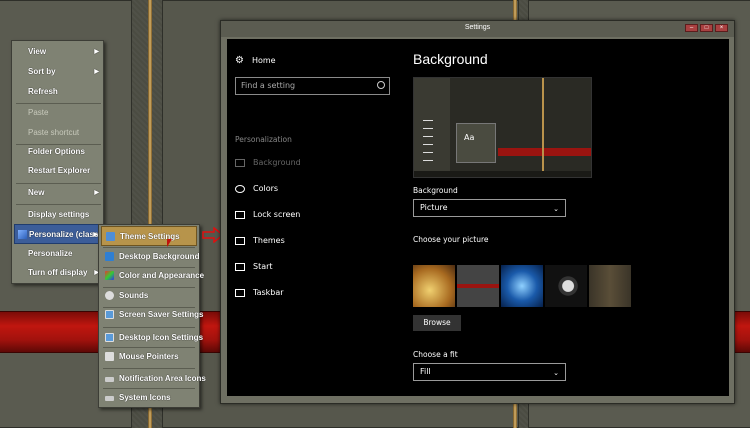  I want to click on sounds-icon, so click(109, 295).